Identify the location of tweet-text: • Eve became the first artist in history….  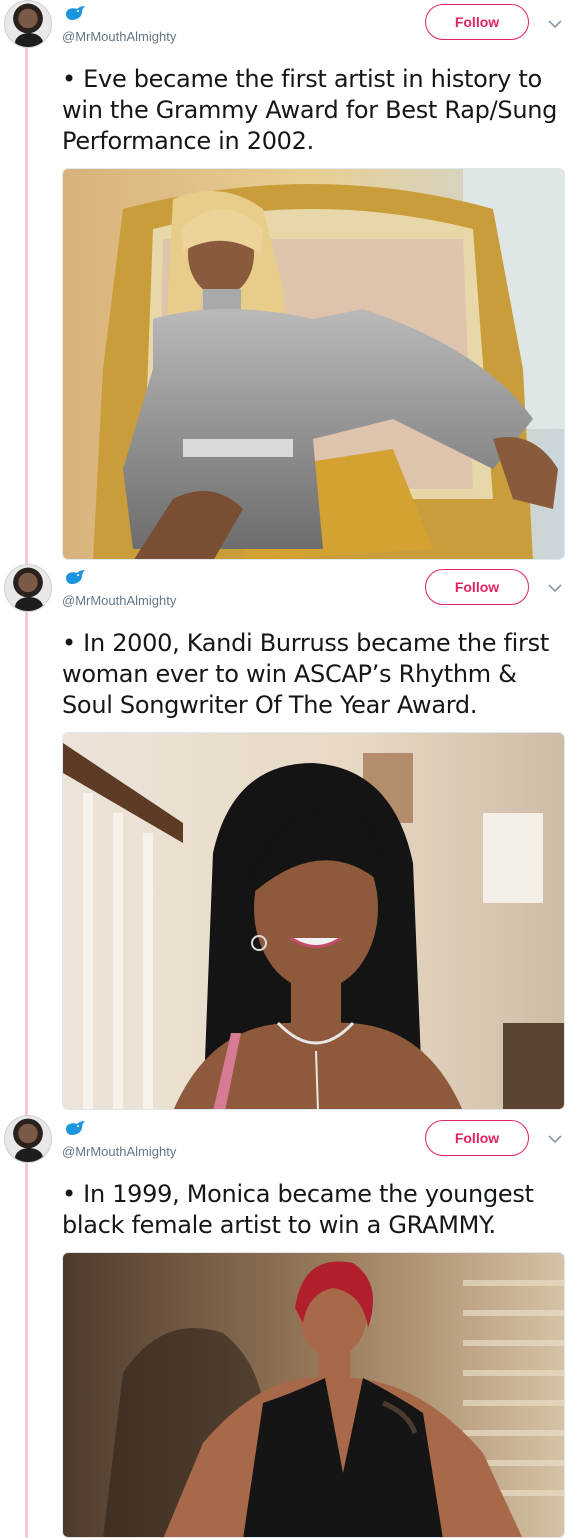
(310, 110).